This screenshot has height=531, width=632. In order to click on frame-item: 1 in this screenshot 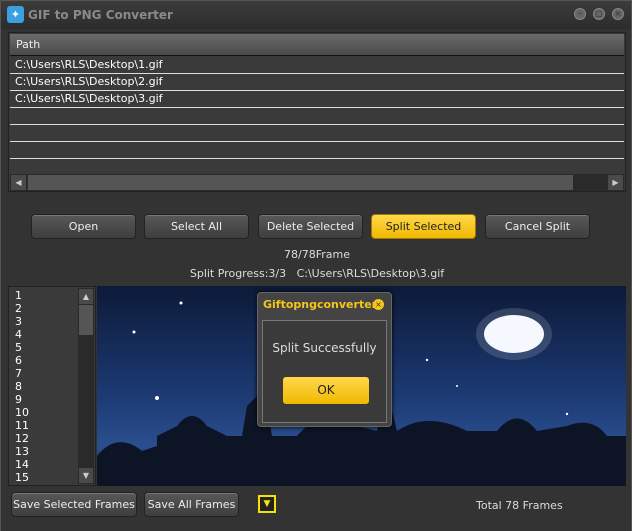, I will do `click(18, 295)`.